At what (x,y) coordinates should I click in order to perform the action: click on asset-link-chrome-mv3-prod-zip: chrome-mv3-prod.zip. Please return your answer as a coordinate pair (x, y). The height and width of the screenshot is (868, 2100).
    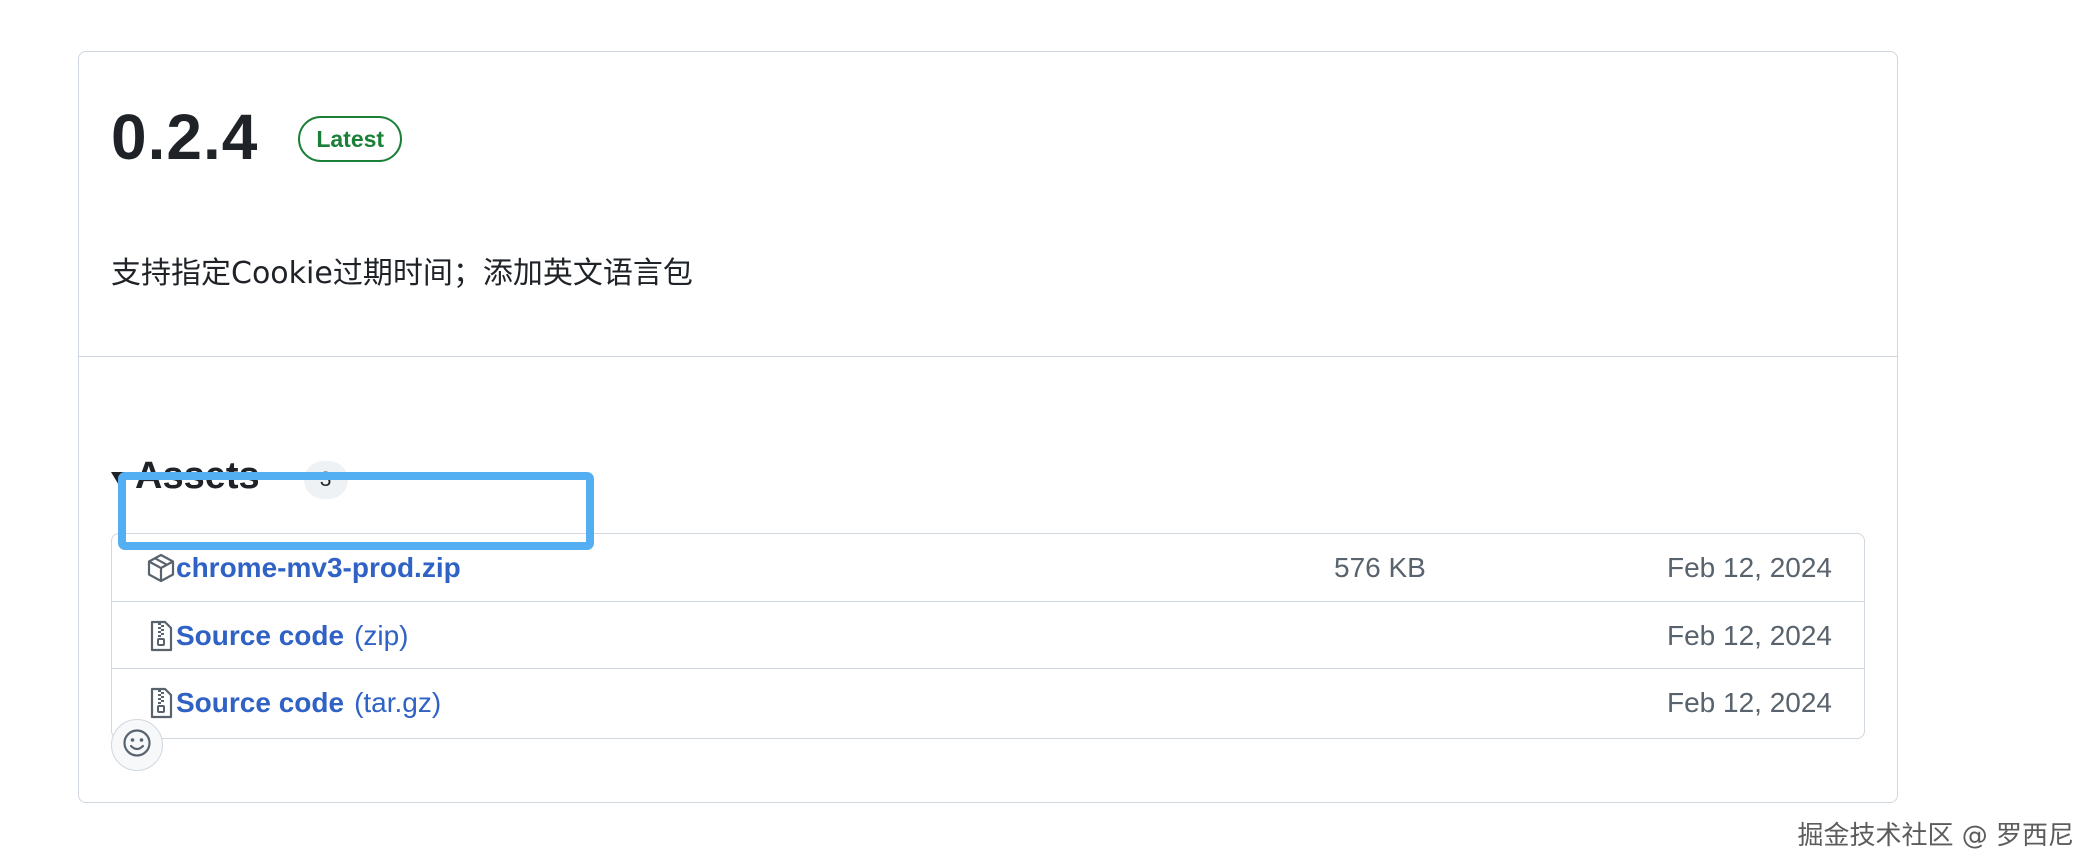
    Looking at the image, I should click on (318, 568).